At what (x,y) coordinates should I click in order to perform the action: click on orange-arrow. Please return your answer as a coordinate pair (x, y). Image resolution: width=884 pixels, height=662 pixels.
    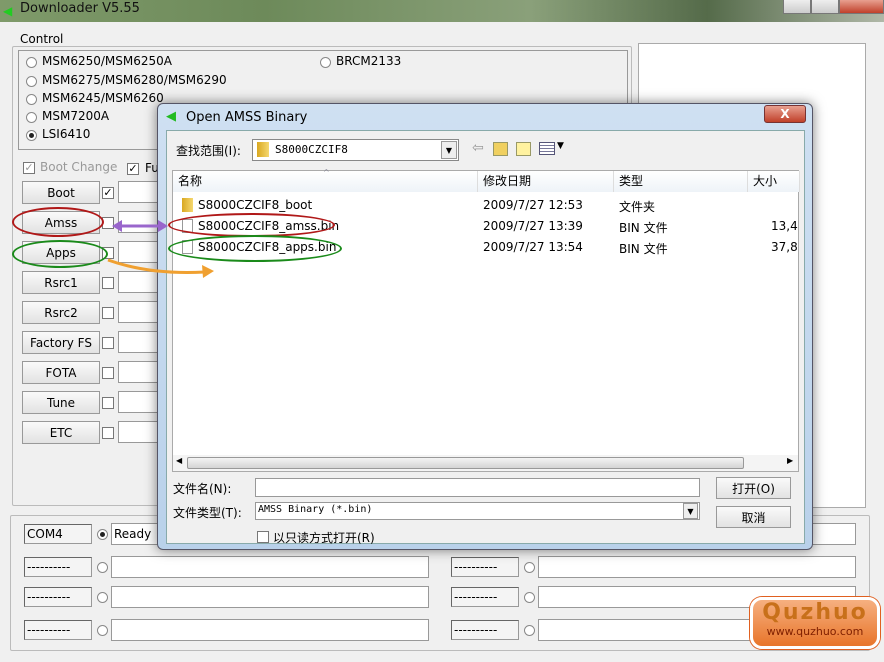
    Looking at the image, I should click on (156, 266).